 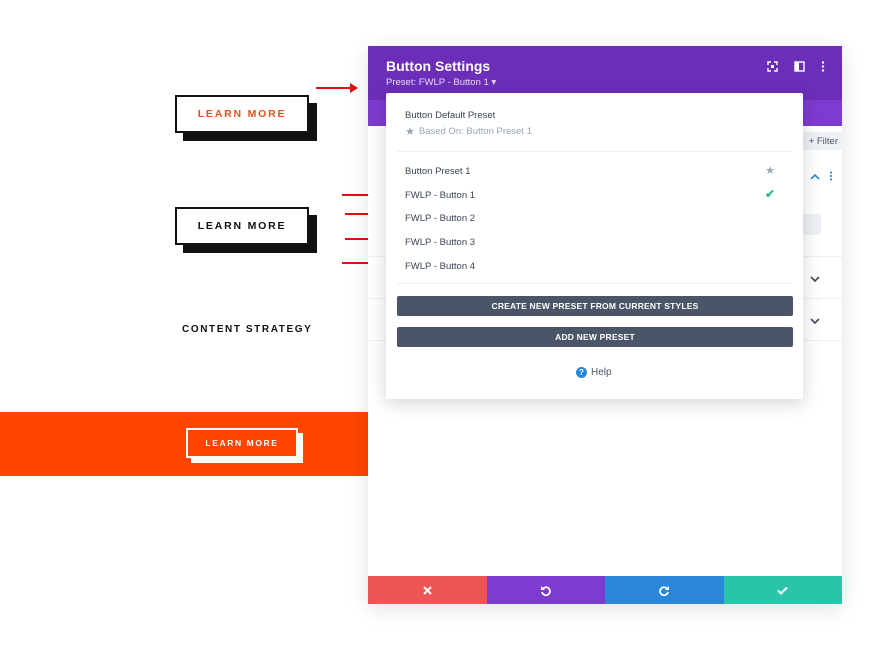 I want to click on help-label: Help, so click(x=601, y=372).